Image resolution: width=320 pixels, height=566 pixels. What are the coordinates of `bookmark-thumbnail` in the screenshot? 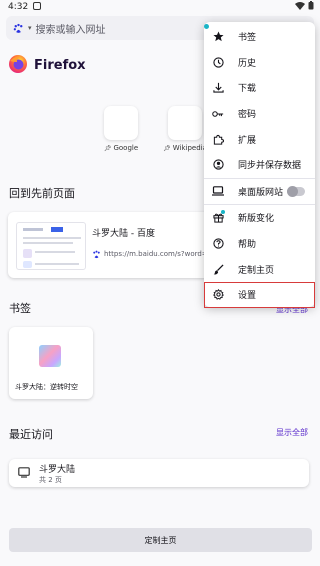 It's located at (50, 356).